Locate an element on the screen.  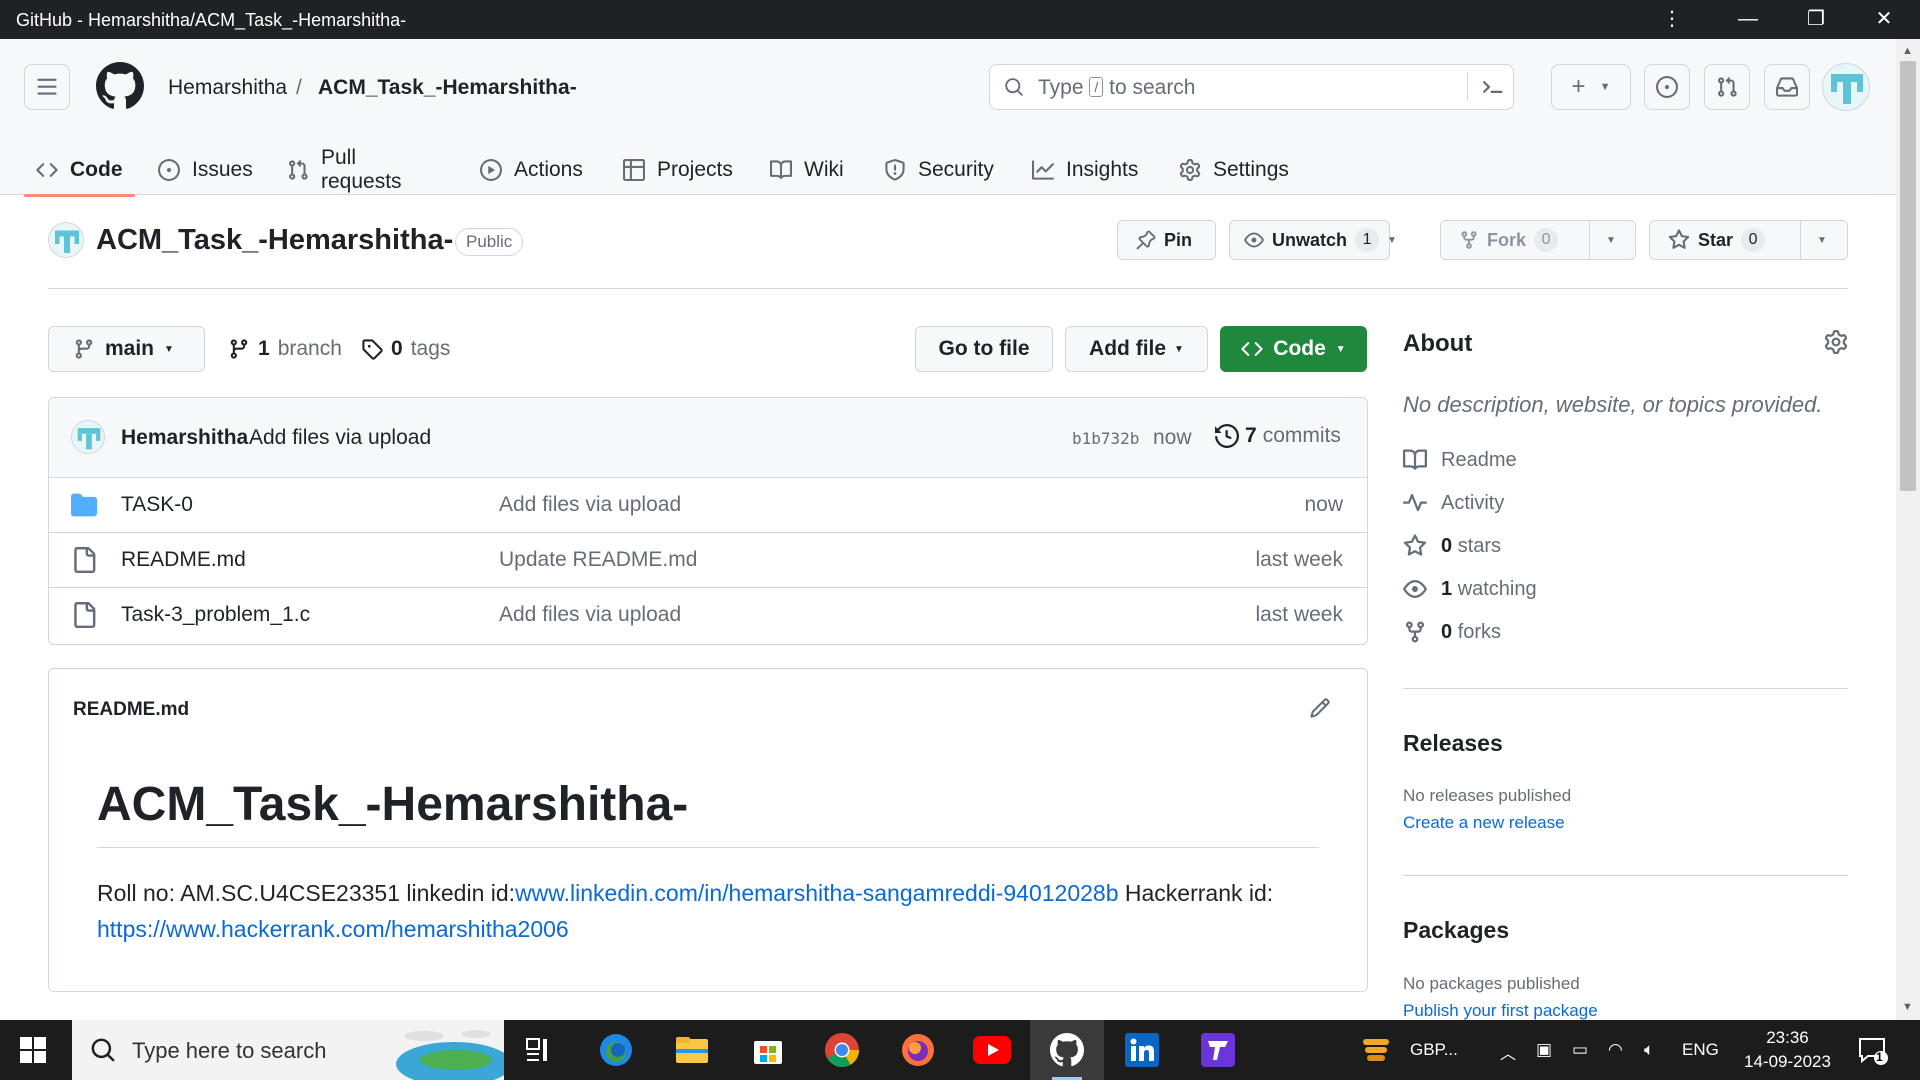
commit-author-avatar is located at coordinates (88, 437).